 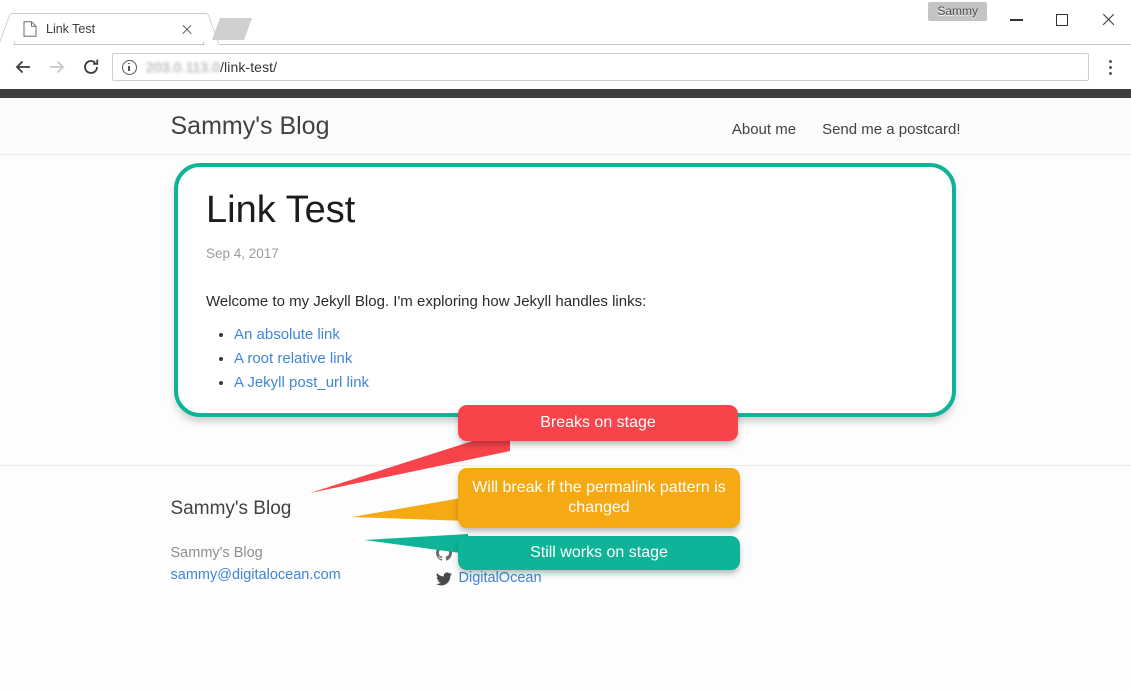 I want to click on tab-title: Link Test, so click(x=71, y=29).